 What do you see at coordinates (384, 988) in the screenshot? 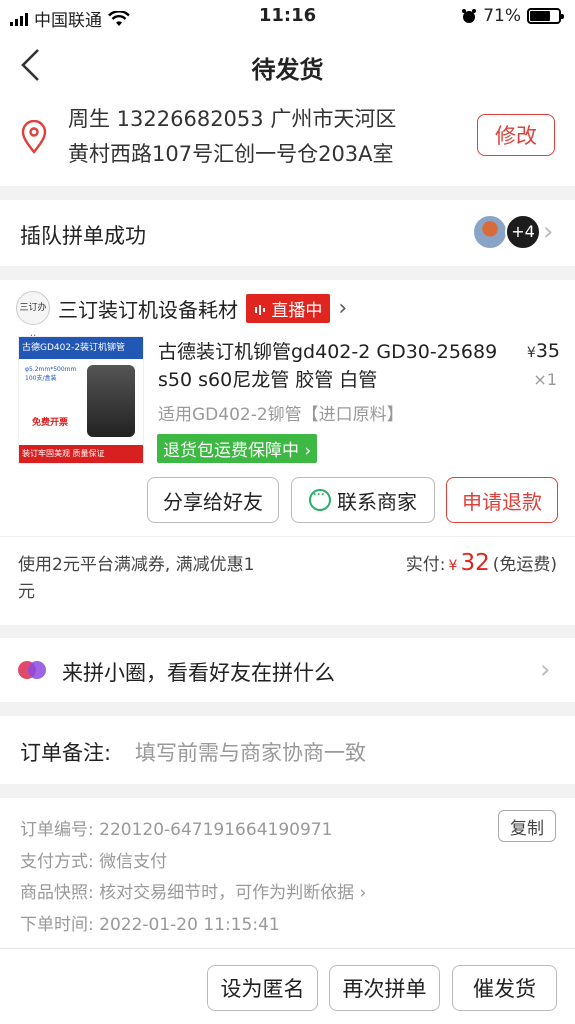
I see `regroup-button: 再次拼单` at bounding box center [384, 988].